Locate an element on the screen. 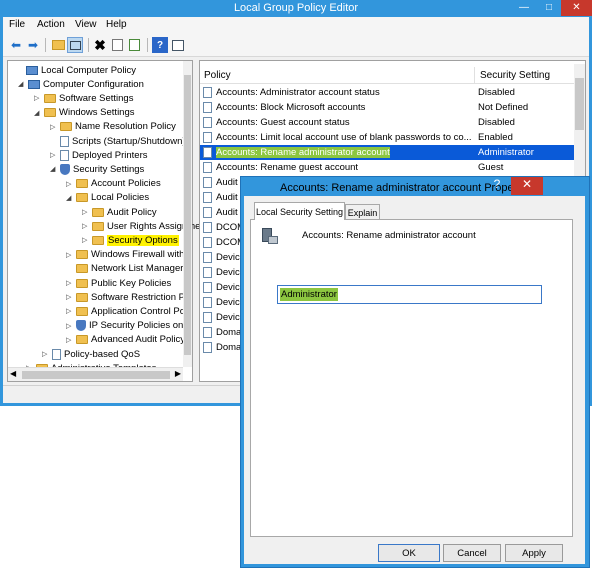  menu-action: Action is located at coordinates (51, 24).